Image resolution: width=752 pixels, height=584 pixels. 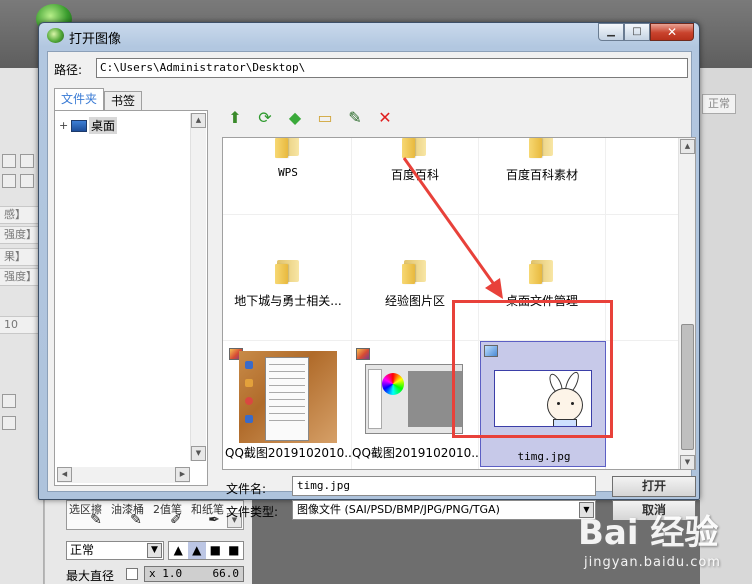 What do you see at coordinates (652, 562) in the screenshot?
I see `watermark-url: jingyan.baidu.com` at bounding box center [652, 562].